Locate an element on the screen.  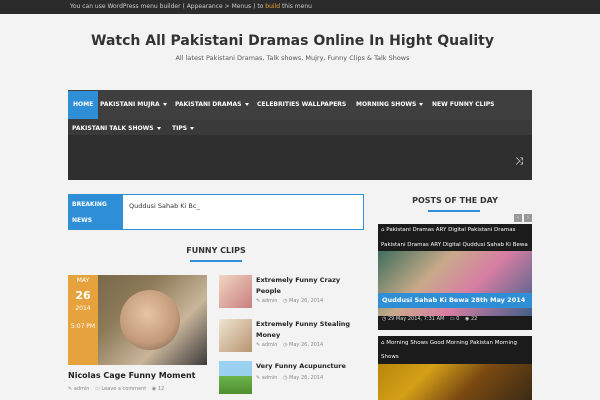
post-title: Extremely Funny Crazy People is located at coordinates (311, 286).